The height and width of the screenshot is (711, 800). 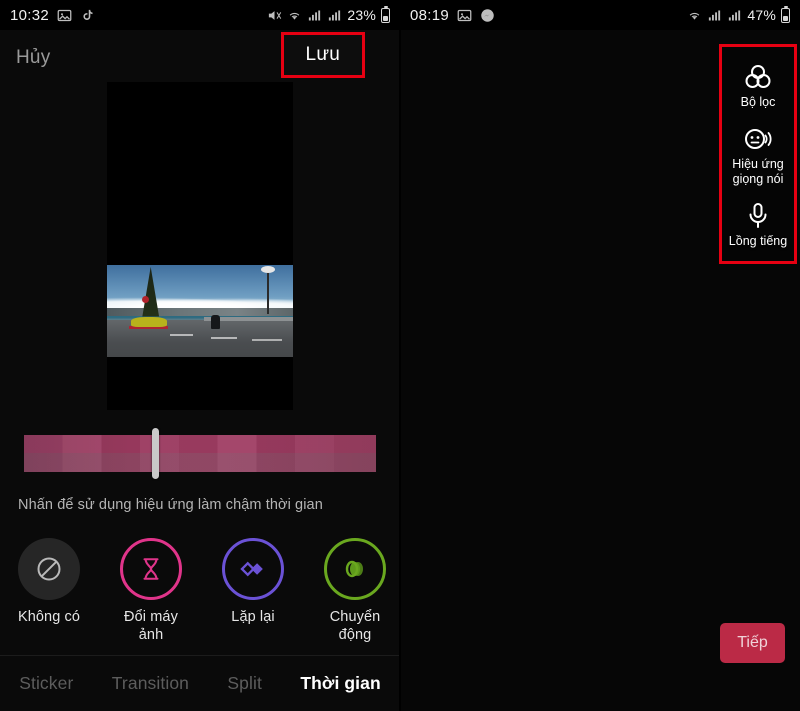 I want to click on save-button-highlight: Lưu, so click(x=322, y=55).